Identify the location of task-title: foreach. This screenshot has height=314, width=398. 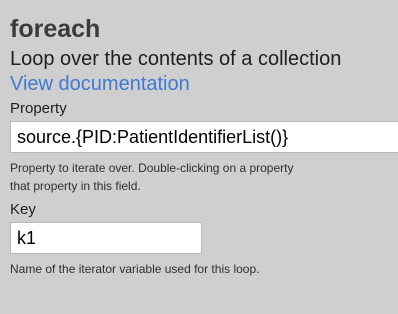
(55, 29).